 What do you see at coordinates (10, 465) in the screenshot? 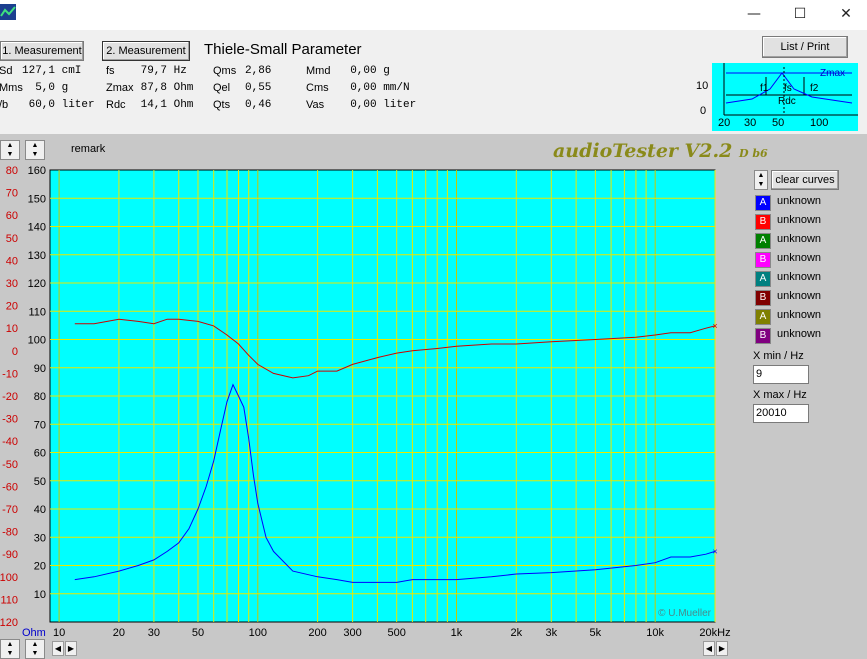
I see `y-tick-phase: -50` at bounding box center [10, 465].